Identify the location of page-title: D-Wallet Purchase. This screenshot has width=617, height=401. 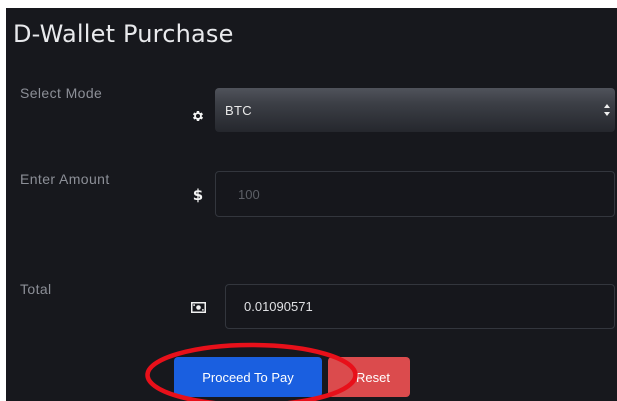
(123, 34).